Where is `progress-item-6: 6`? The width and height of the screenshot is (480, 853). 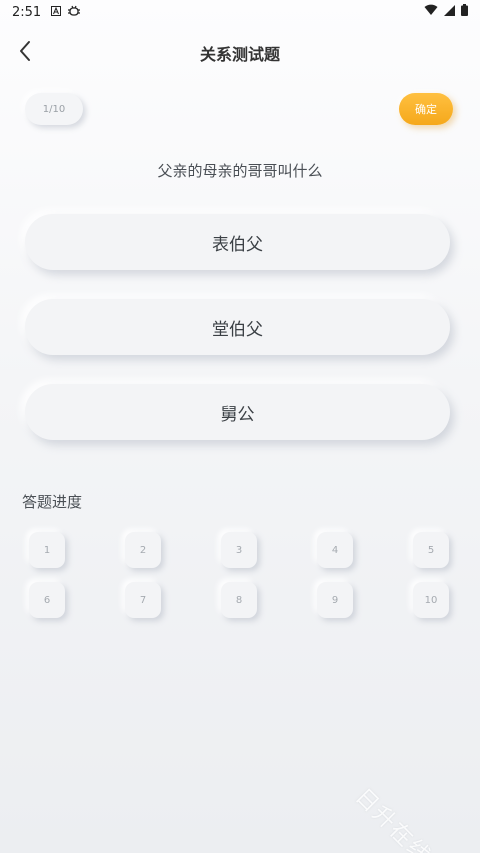
progress-item-6: 6 is located at coordinates (47, 600).